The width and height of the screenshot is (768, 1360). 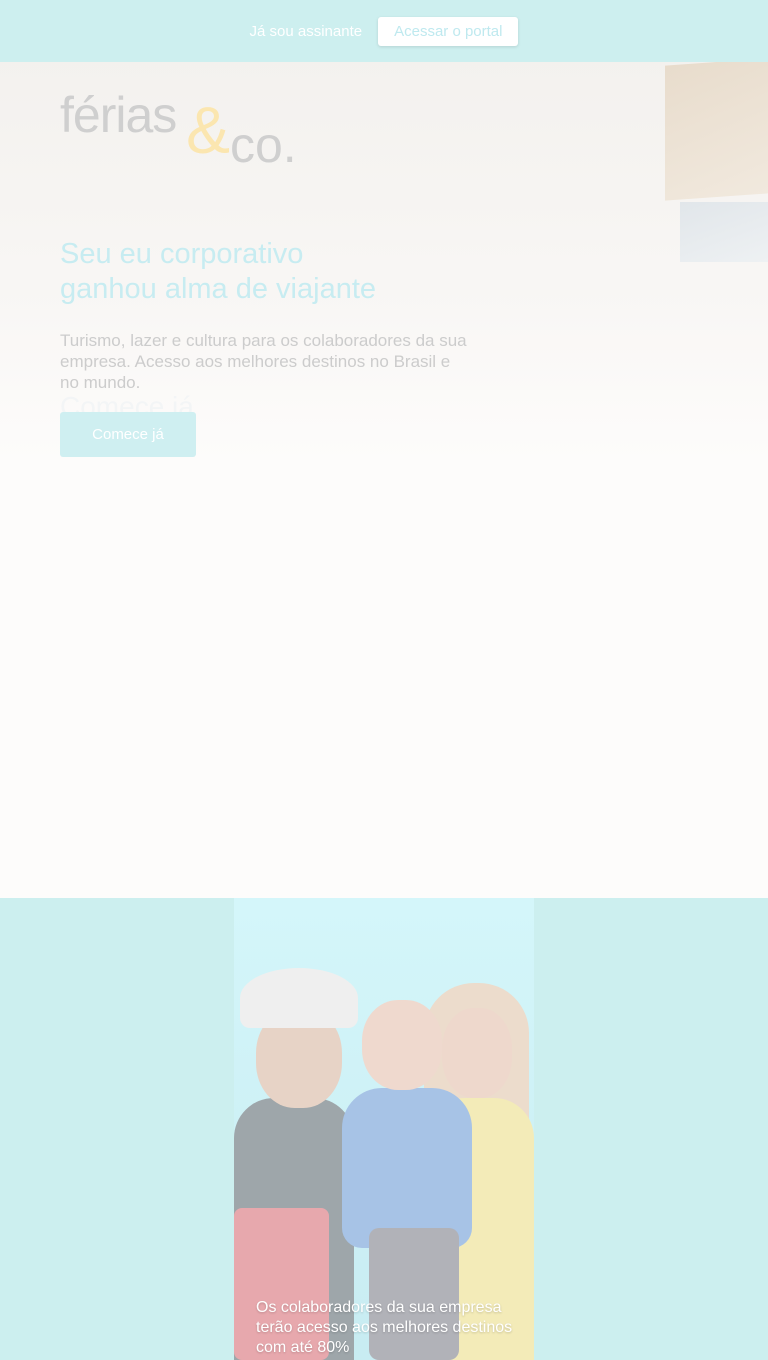 What do you see at coordinates (448, 31) in the screenshot?
I see `access-portal-button: Acessar o portal` at bounding box center [448, 31].